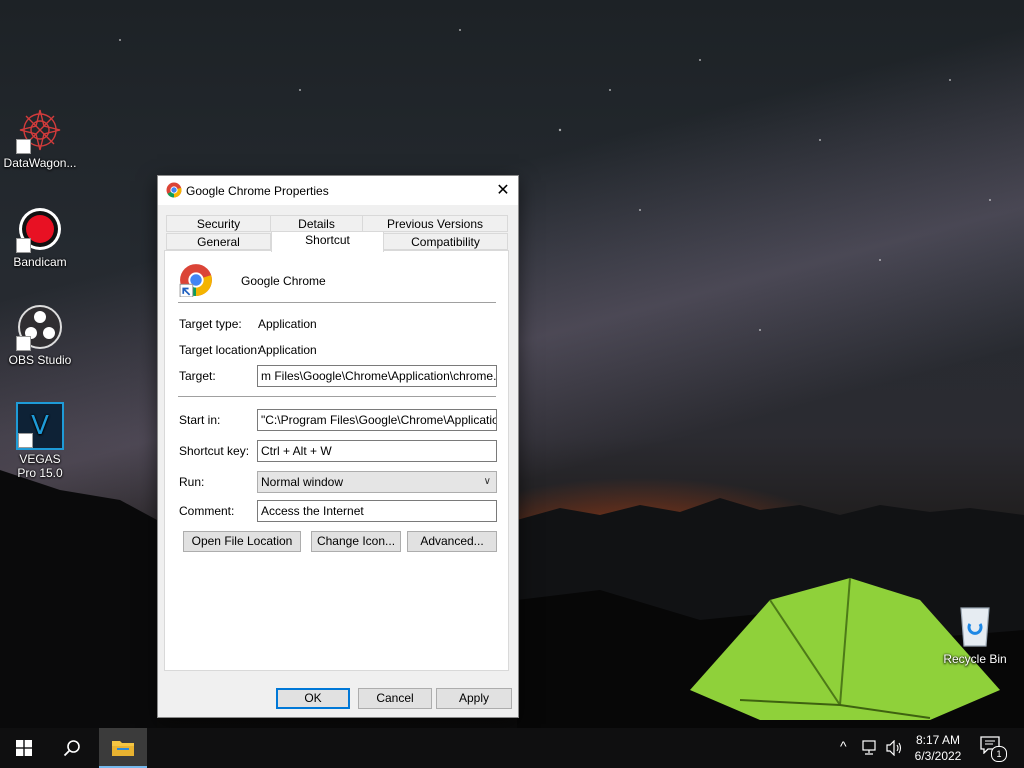 The height and width of the screenshot is (768, 1024). I want to click on obs-icon, so click(40, 327).